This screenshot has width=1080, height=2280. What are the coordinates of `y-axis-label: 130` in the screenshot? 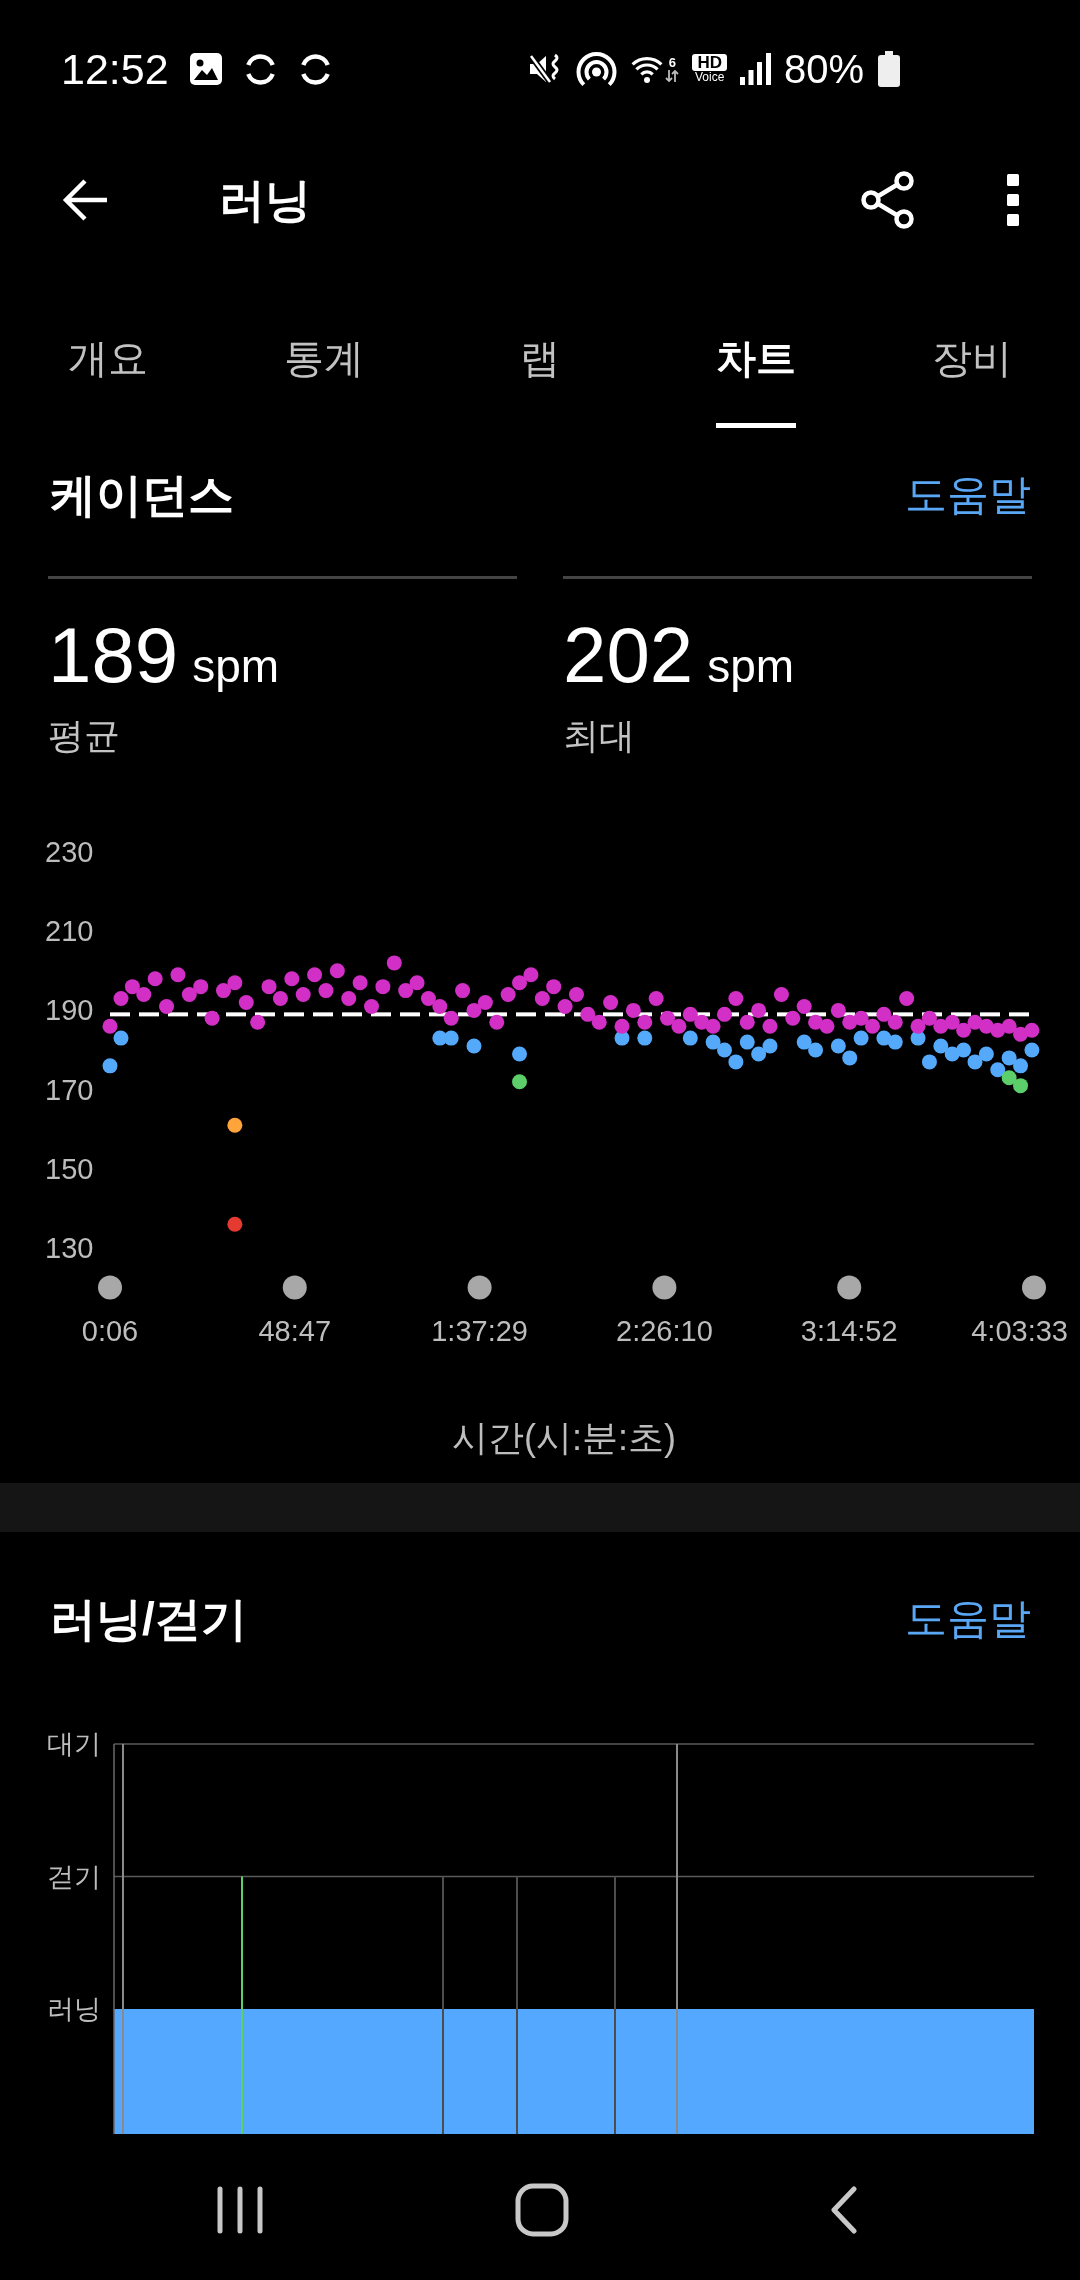 It's located at (69, 1248).